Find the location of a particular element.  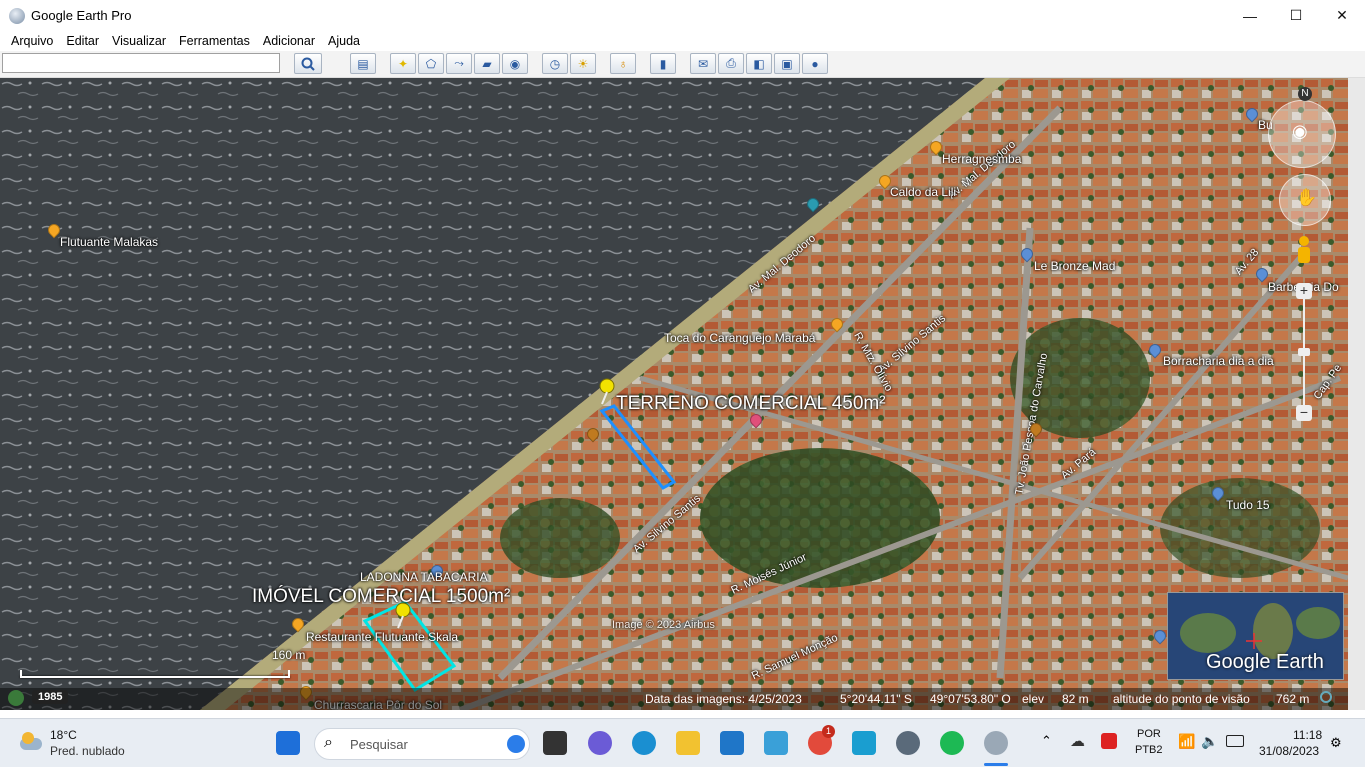

menu-arquivo: Arquivo is located at coordinates (32, 41).